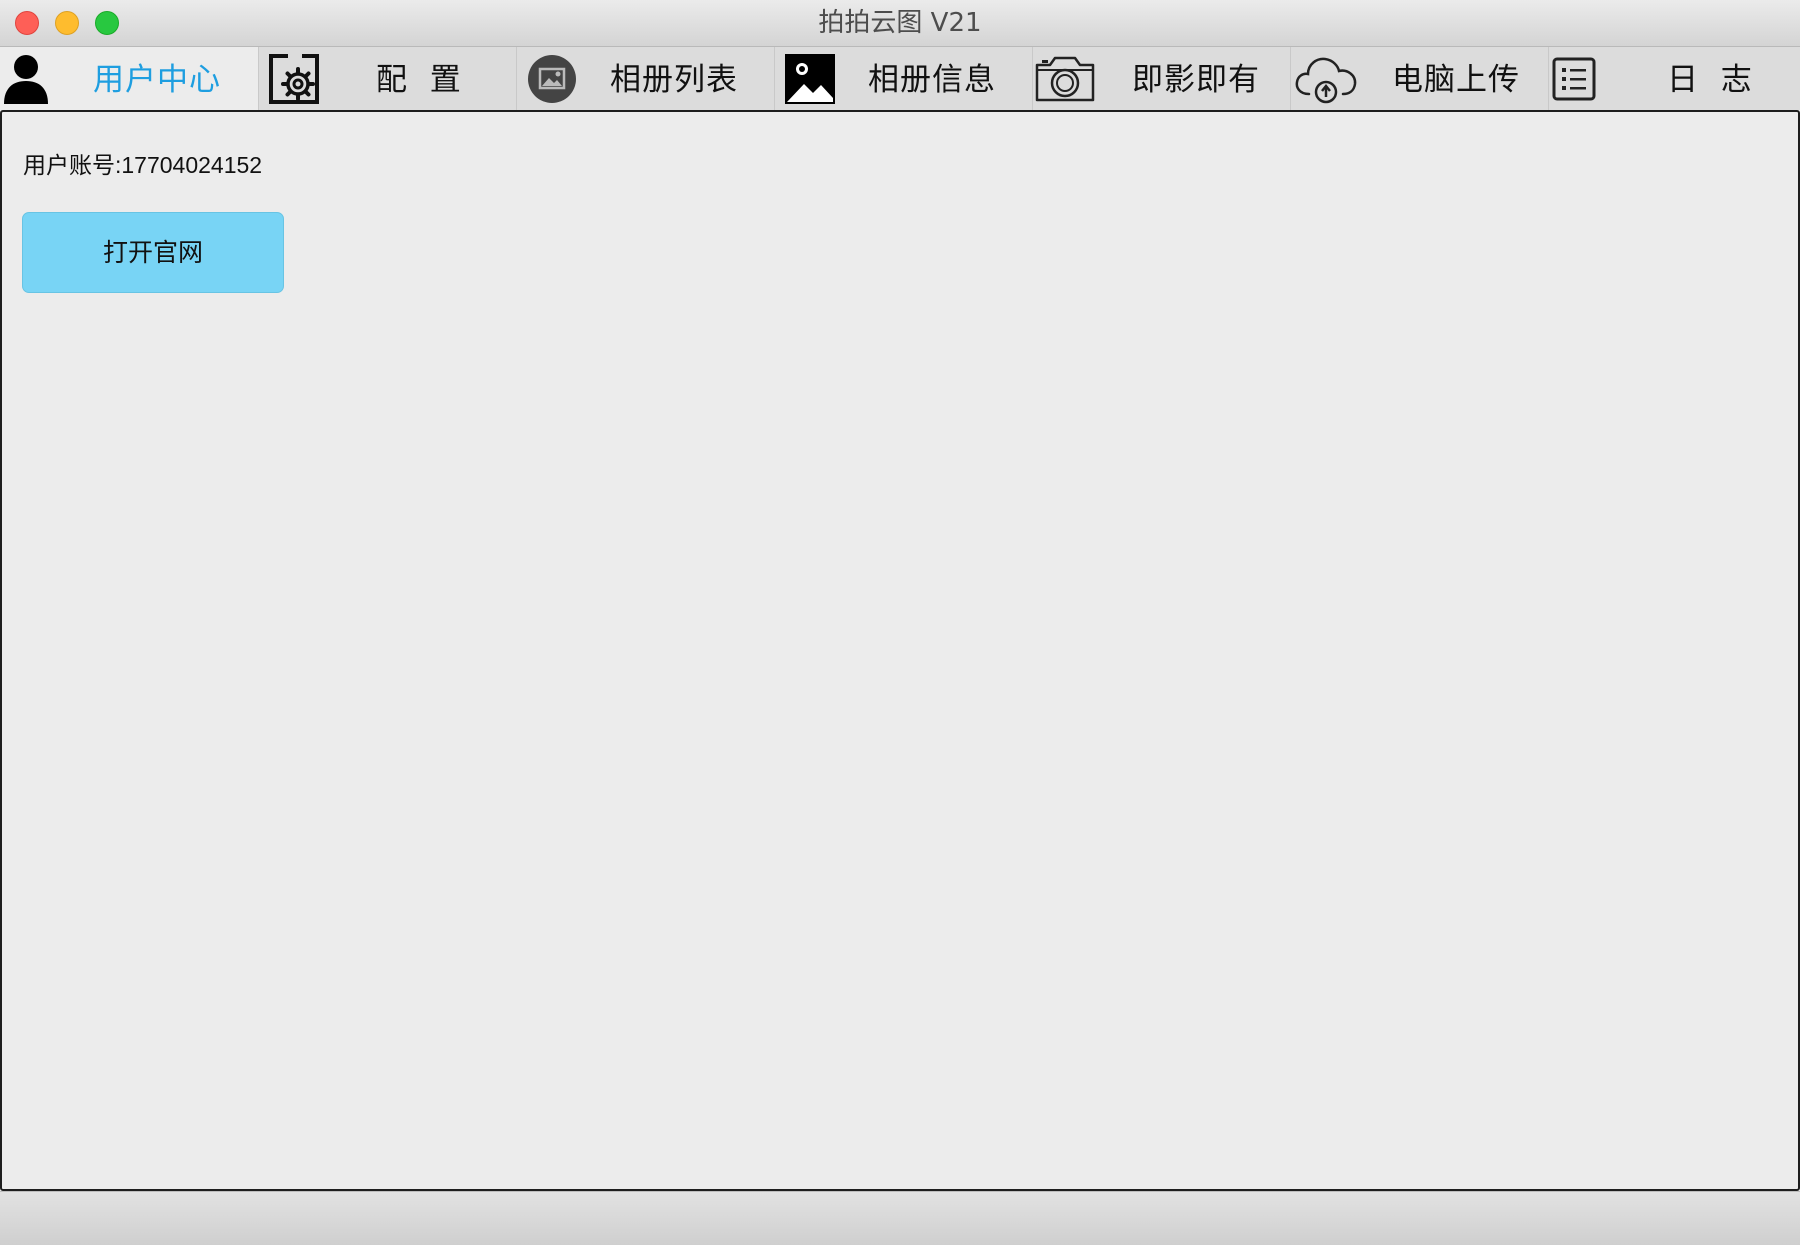 The image size is (1800, 1245). I want to click on tab-user-center: 用户中心, so click(129, 78).